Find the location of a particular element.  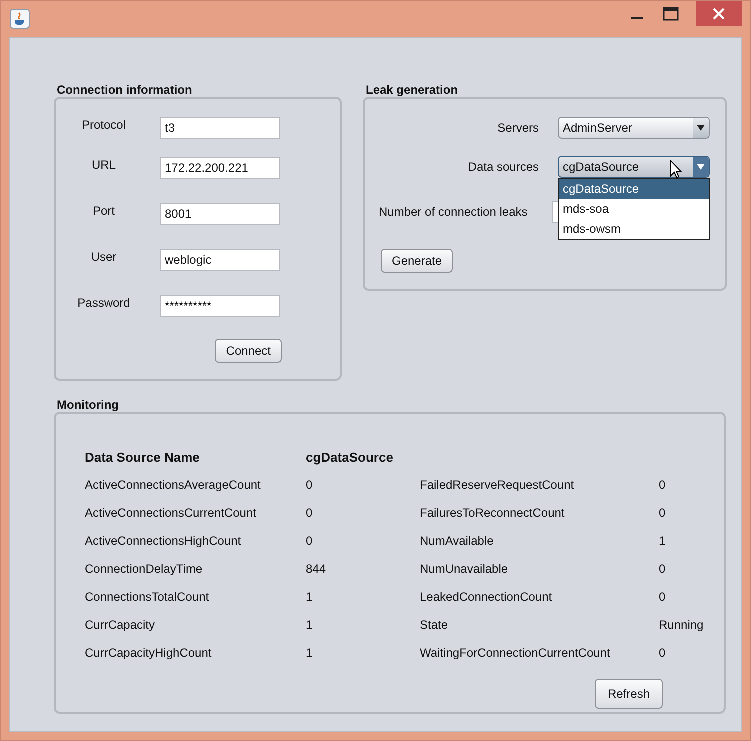

metric-name: State is located at coordinates (435, 625).